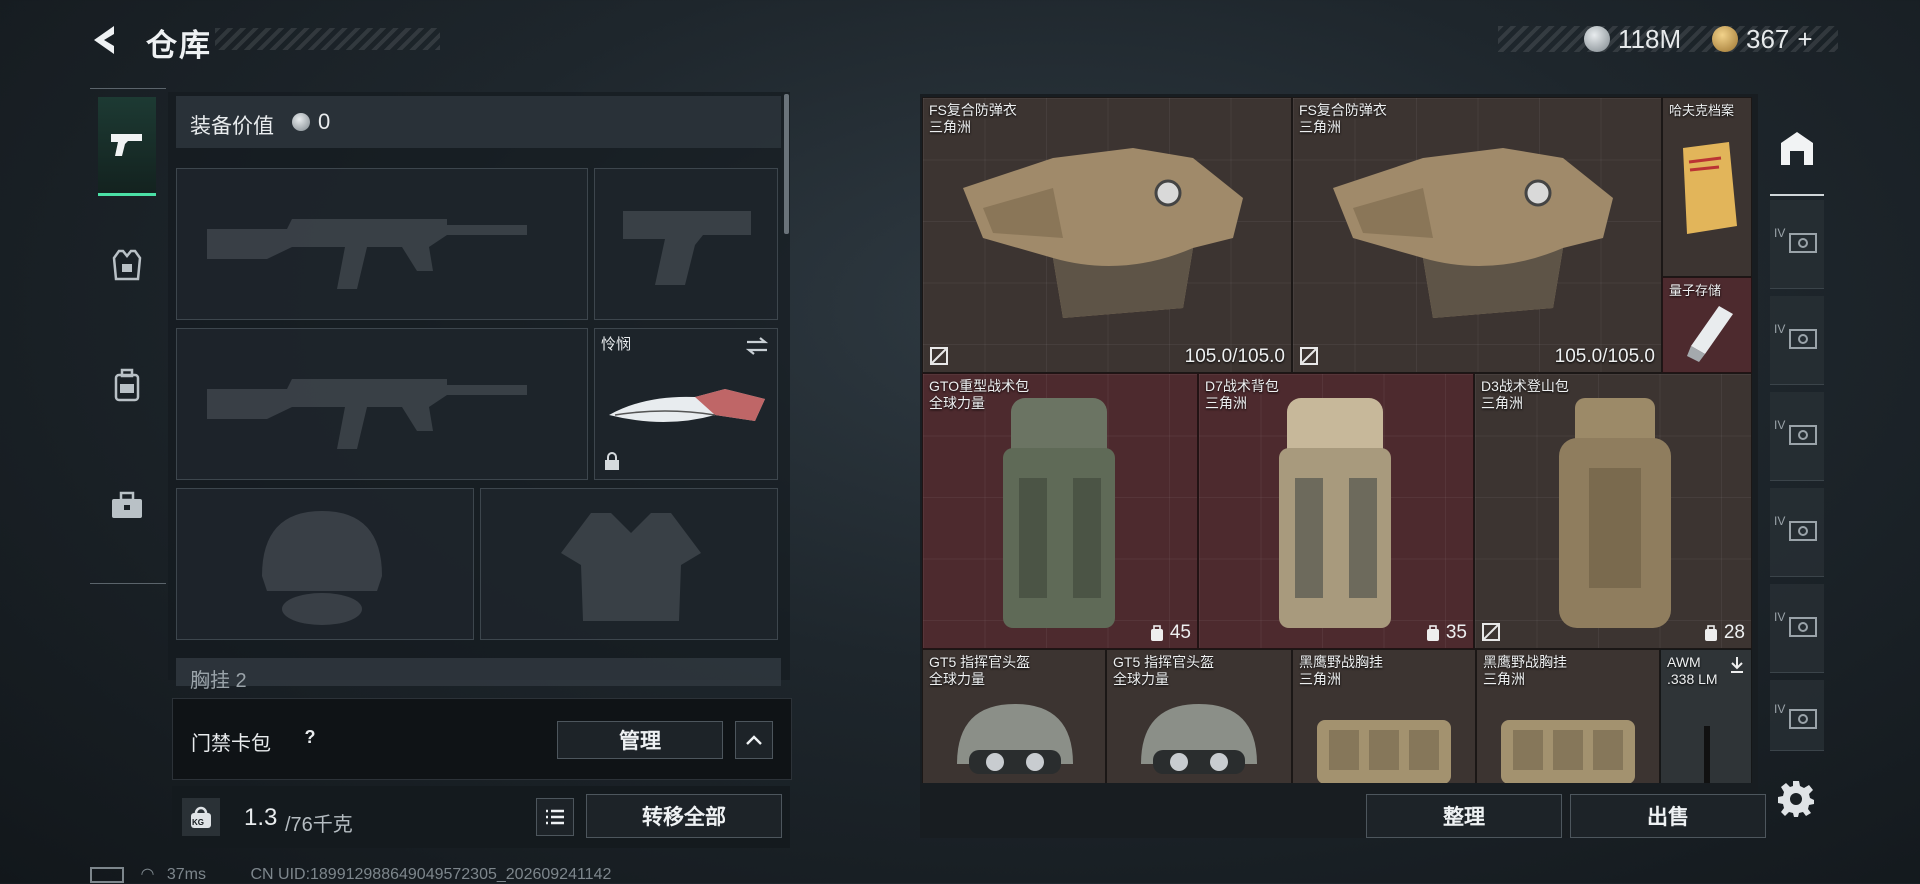 The height and width of the screenshot is (884, 1920). Describe the element at coordinates (640, 740) in the screenshot. I see `manage-button: 管理` at that location.